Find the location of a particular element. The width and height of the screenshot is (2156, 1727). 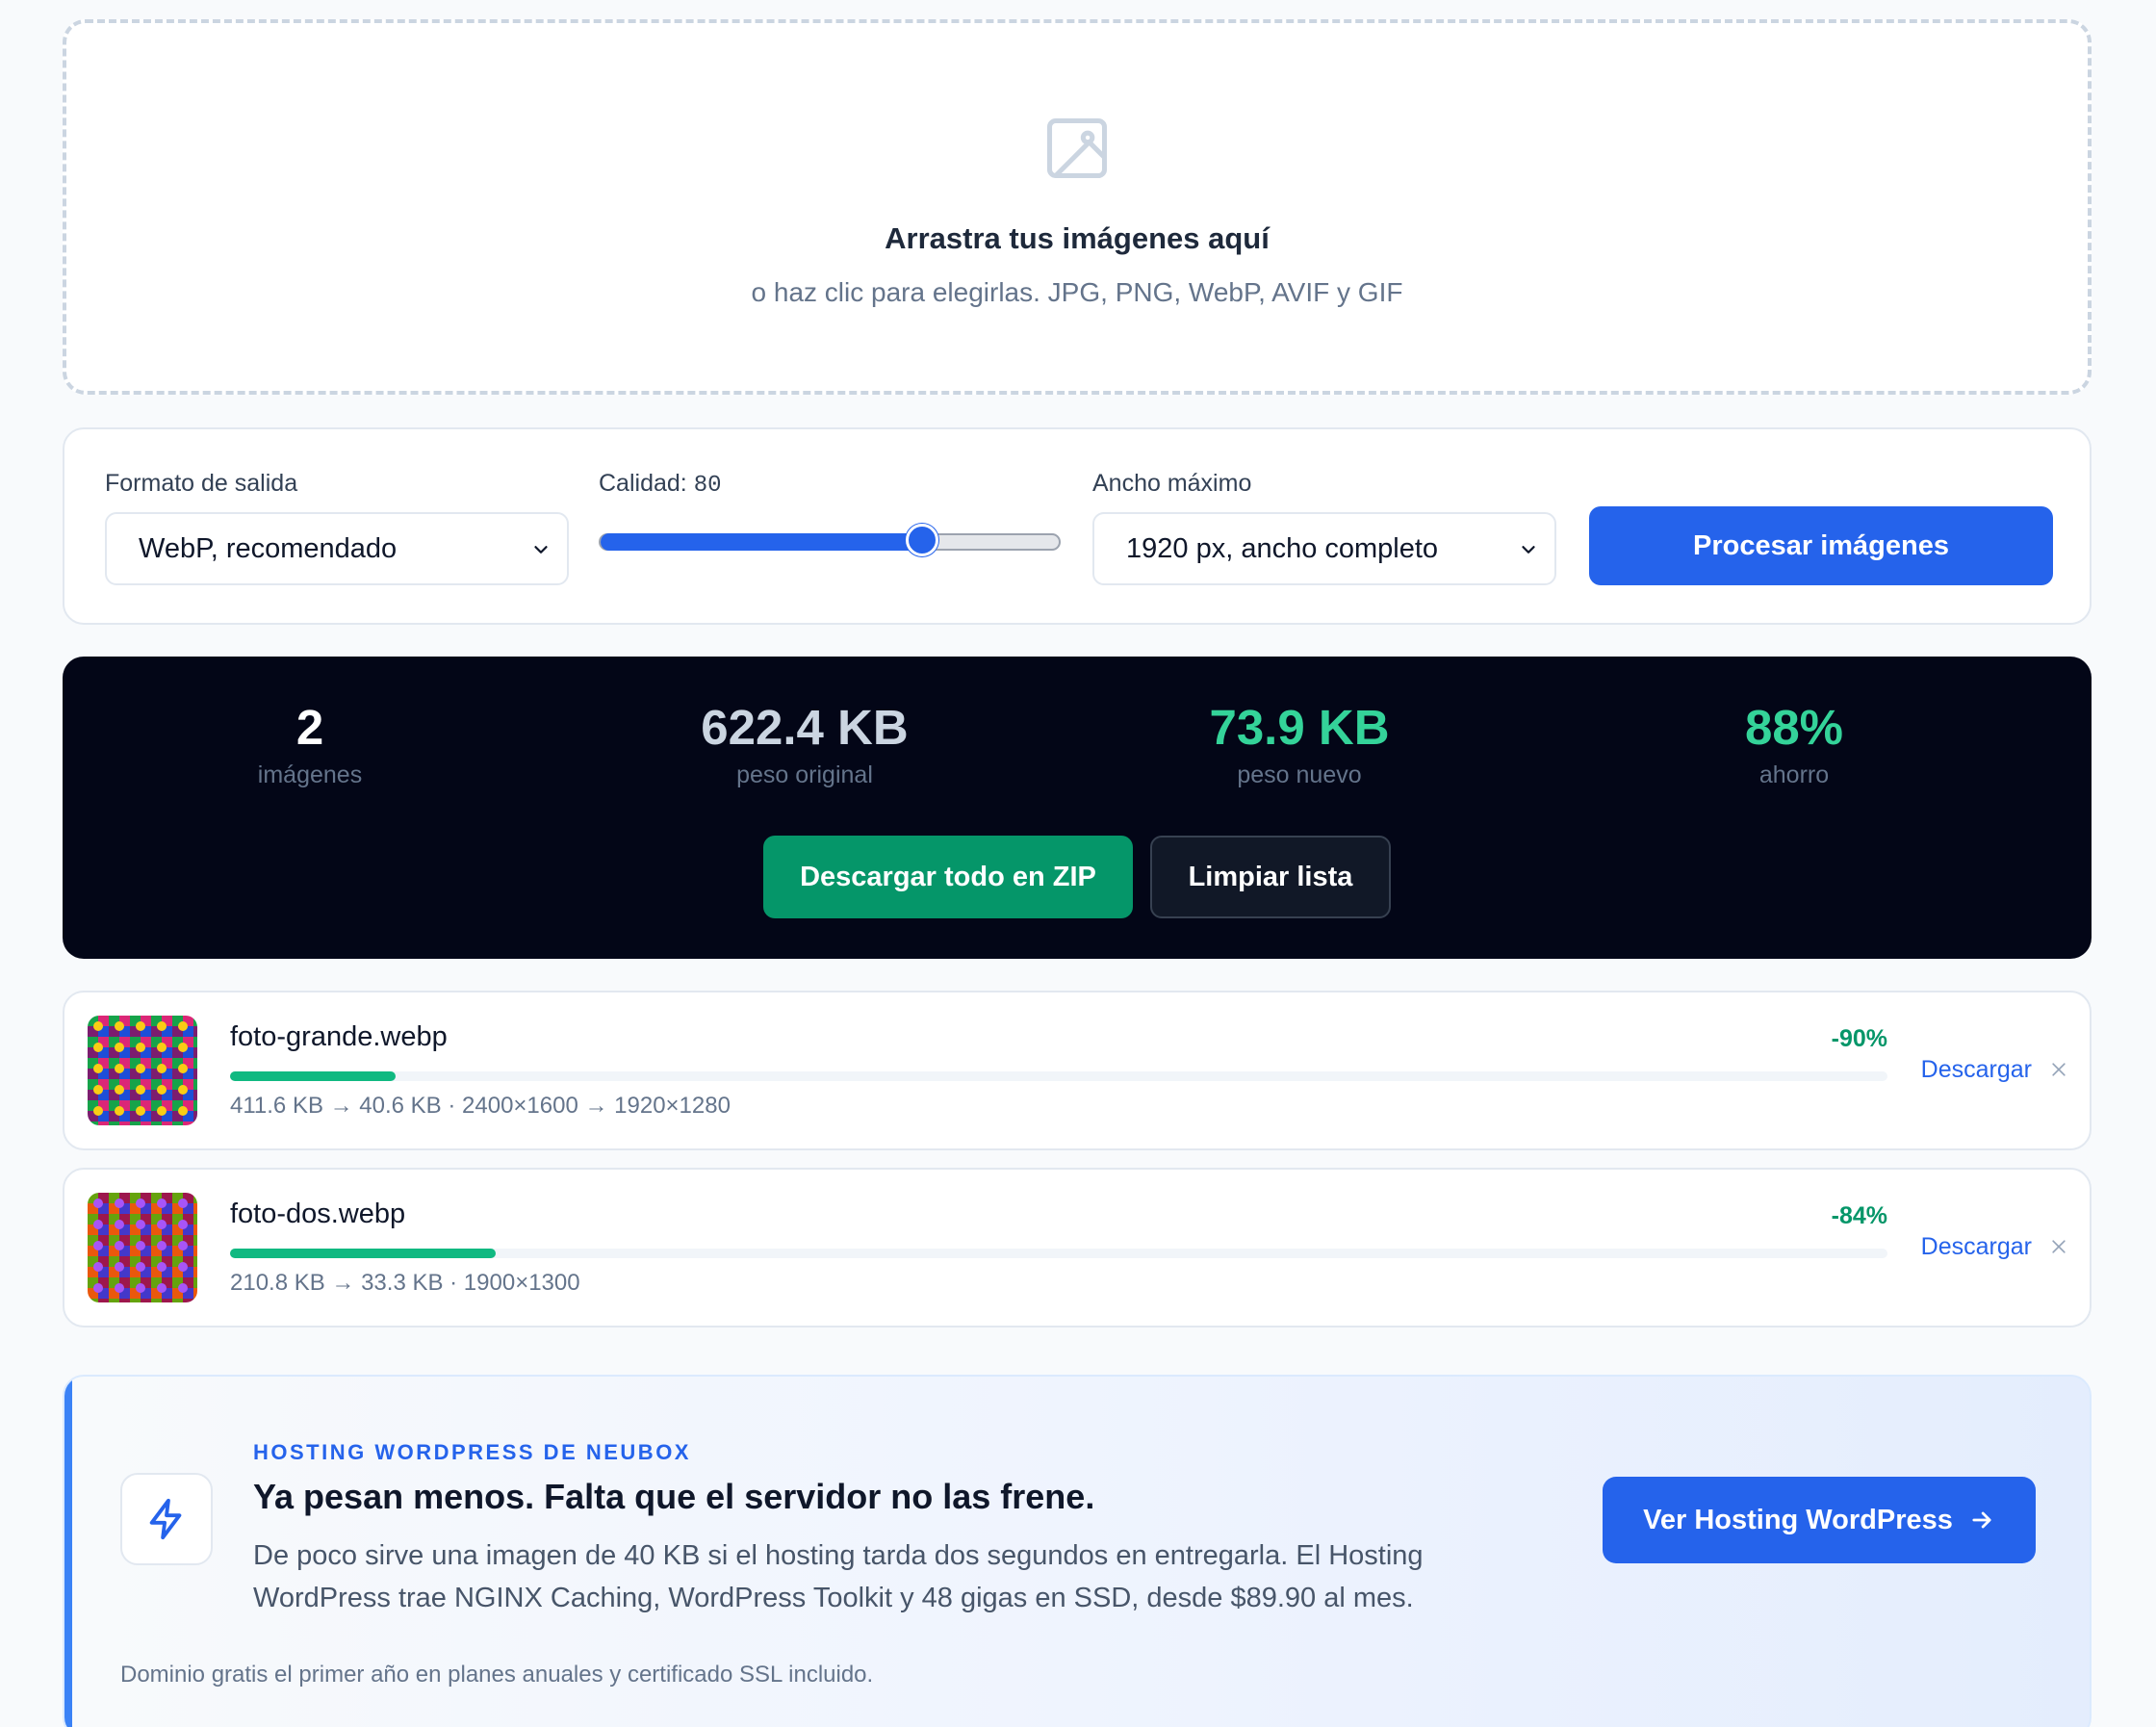

stat-original: 622.4 KB peso original is located at coordinates (804, 744).